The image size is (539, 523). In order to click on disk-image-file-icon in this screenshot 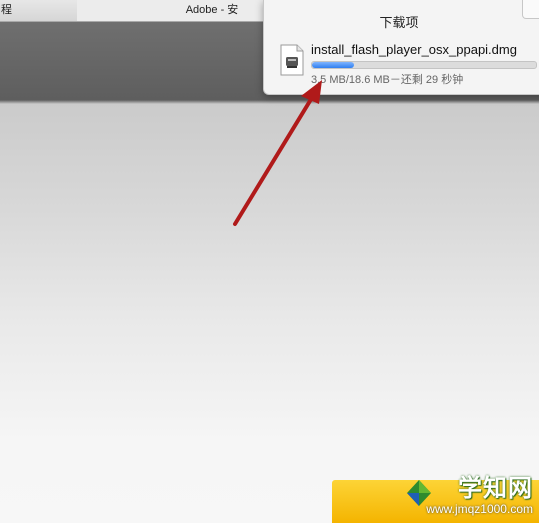, I will do `click(292, 60)`.